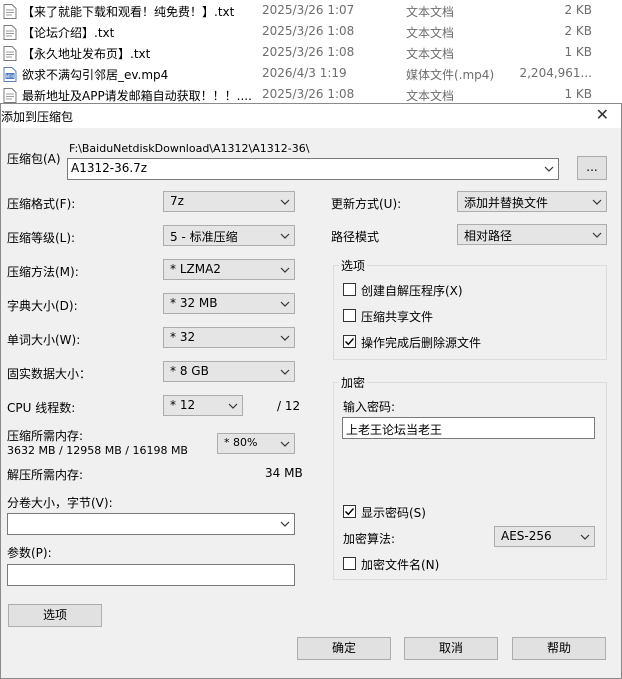 This screenshot has height=679, width=622. Describe the element at coordinates (369, 539) in the screenshot. I see `enc-method-label: 加密算法:` at that location.